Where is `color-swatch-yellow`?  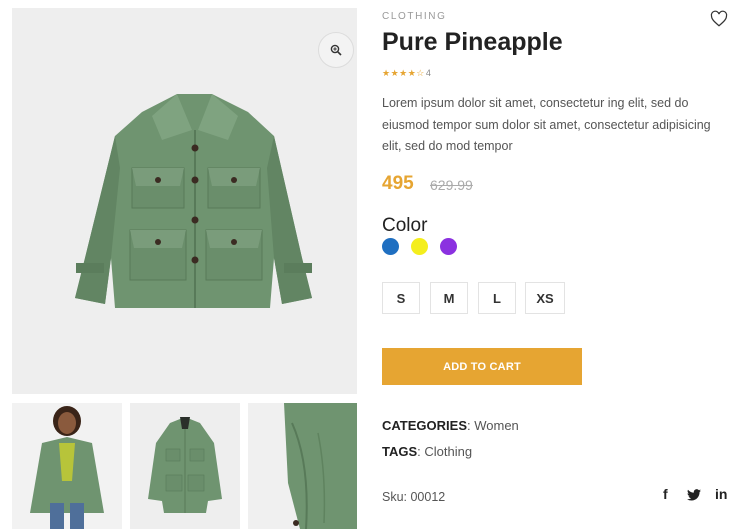
color-swatch-yellow is located at coordinates (419, 246).